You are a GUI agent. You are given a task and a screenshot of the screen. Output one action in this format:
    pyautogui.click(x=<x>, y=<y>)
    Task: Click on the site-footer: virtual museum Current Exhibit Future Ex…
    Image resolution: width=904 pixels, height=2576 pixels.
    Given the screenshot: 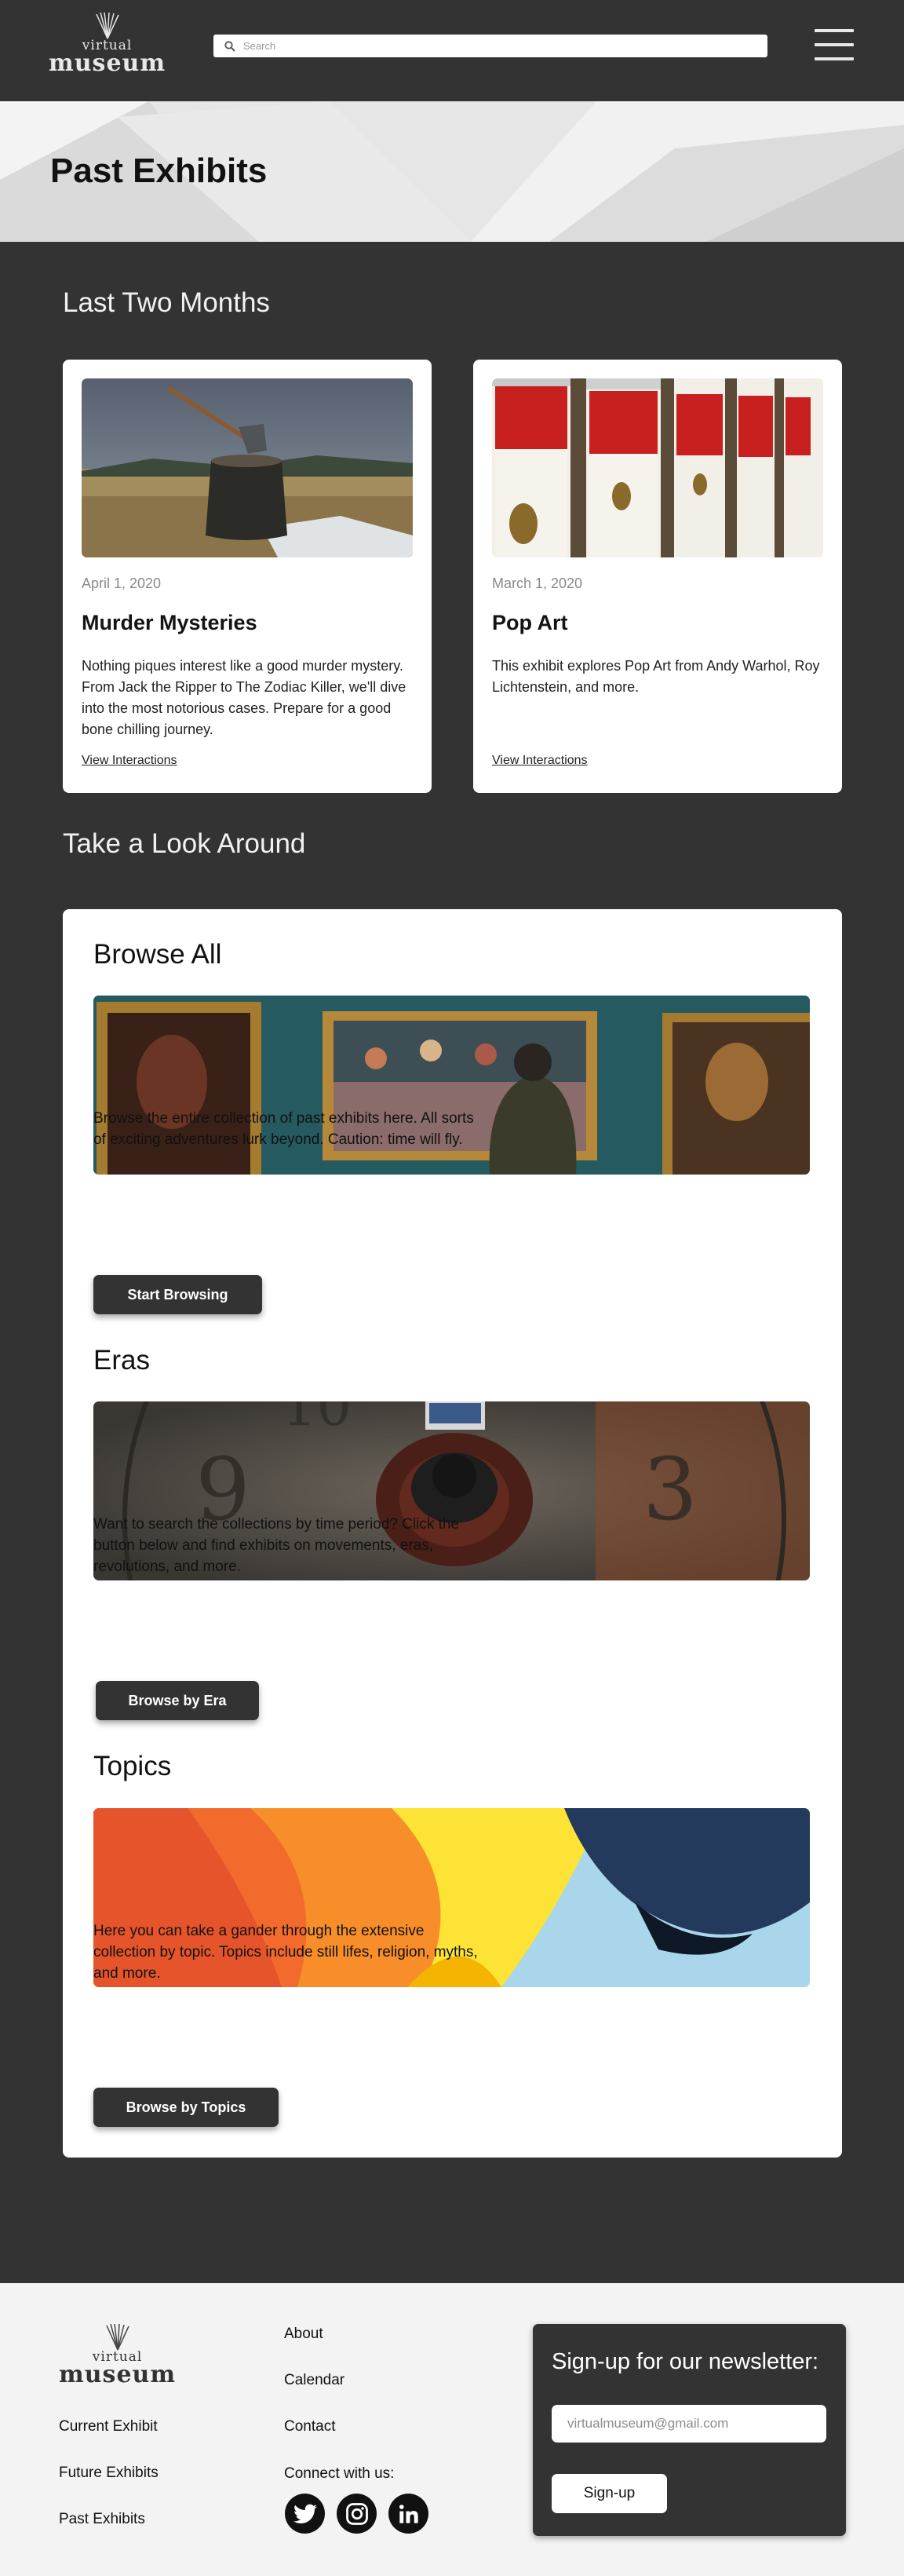 What is the action you would take?
    pyautogui.click(x=452, y=2429)
    